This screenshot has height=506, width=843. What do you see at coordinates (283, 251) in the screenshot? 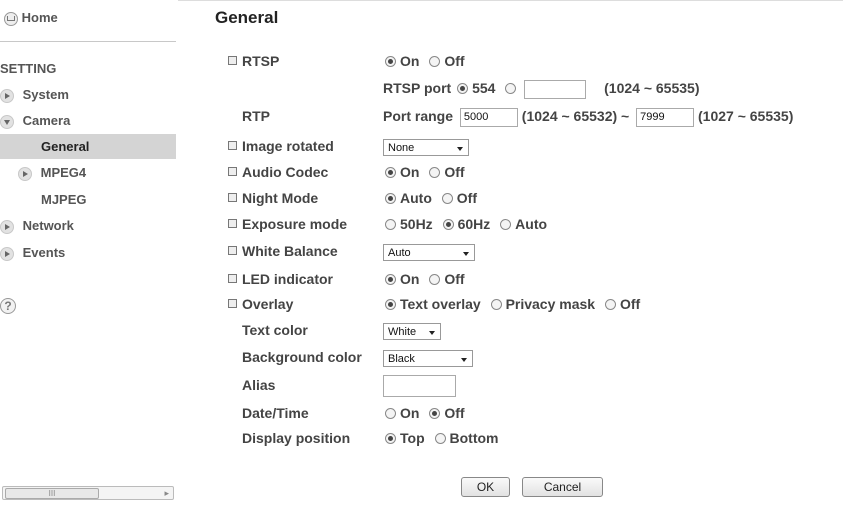
I see `white-balance-label: White Balance` at bounding box center [283, 251].